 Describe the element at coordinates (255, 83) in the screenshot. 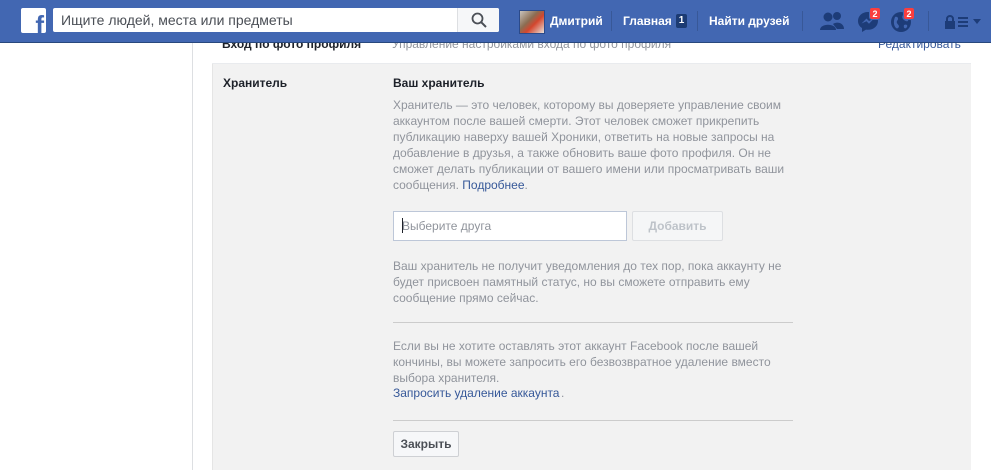

I see `settings-row-label: Хранитель` at that location.